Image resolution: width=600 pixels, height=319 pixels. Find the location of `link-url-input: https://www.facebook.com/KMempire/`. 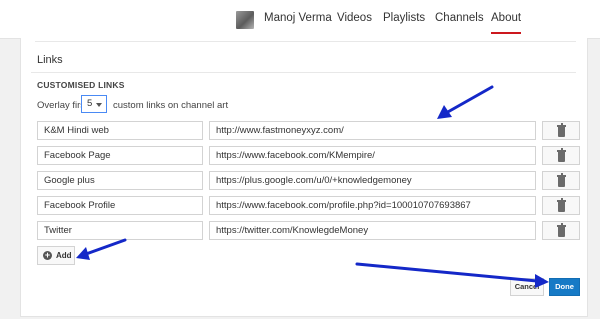

link-url-input: https://www.facebook.com/KMempire/ is located at coordinates (372, 155).